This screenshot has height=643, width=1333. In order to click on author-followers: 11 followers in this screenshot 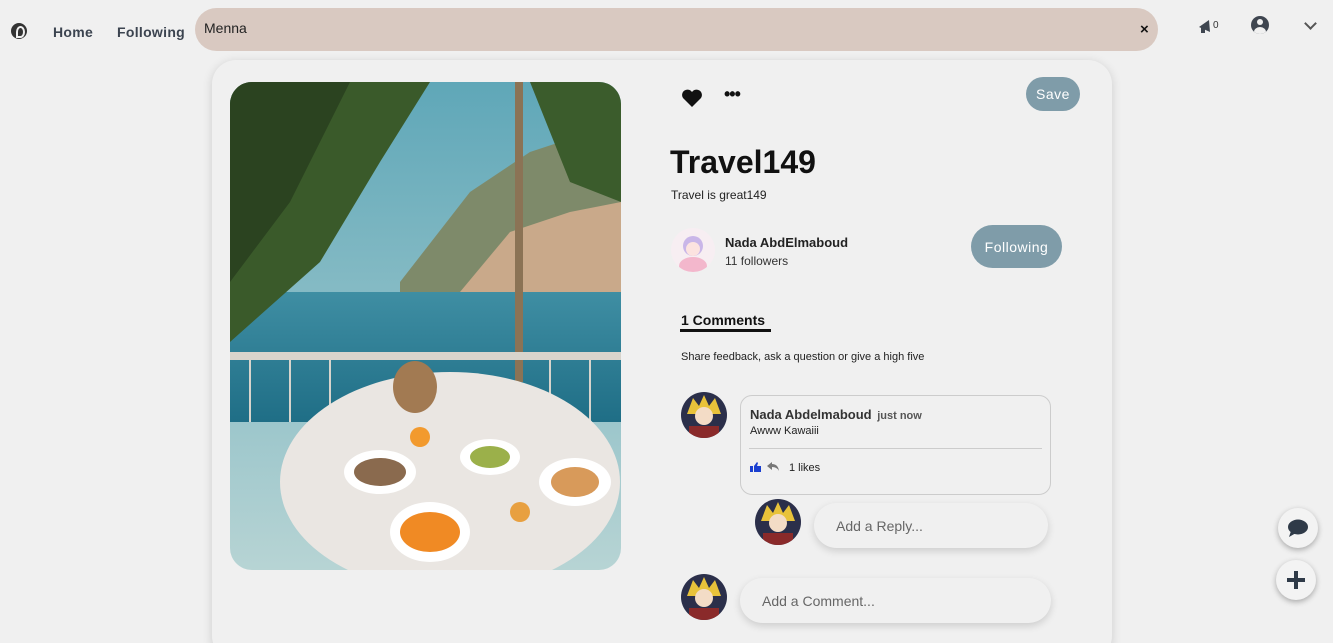, I will do `click(757, 261)`.